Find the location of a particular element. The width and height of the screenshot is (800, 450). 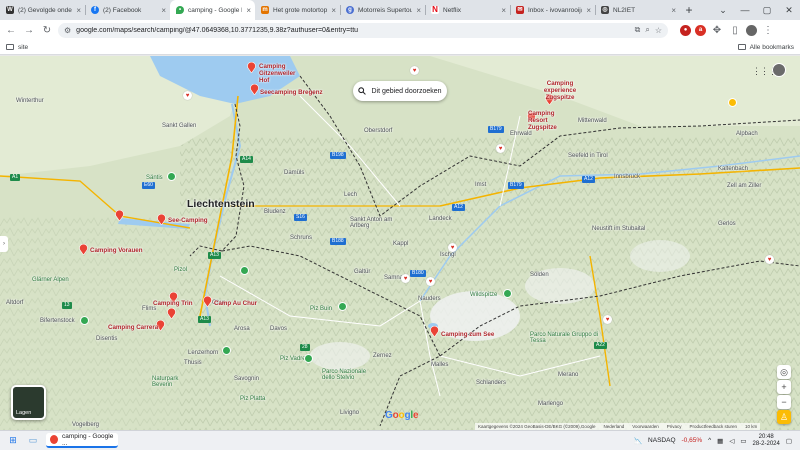

scale-label: 10 km is located at coordinates (751, 426).